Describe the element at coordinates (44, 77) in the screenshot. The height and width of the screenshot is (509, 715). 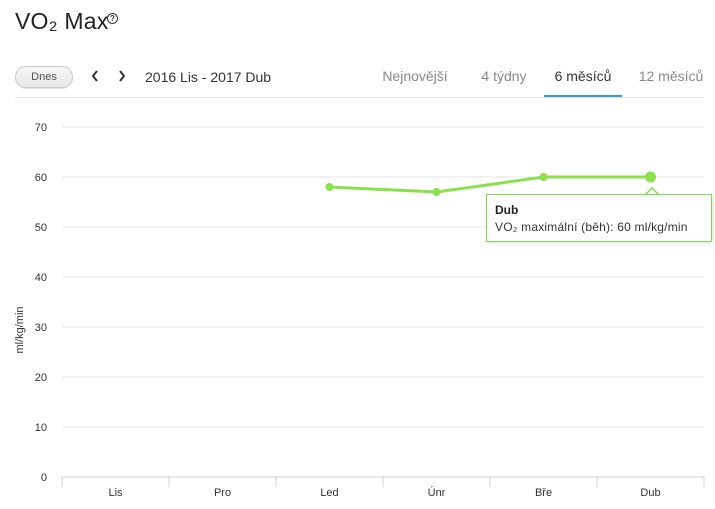
I see `today-button: Dnes` at that location.